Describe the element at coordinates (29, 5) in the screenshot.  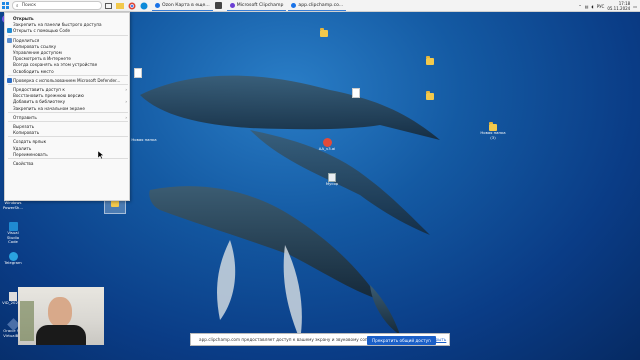
I see `search-placeholder: Поиск` at that location.